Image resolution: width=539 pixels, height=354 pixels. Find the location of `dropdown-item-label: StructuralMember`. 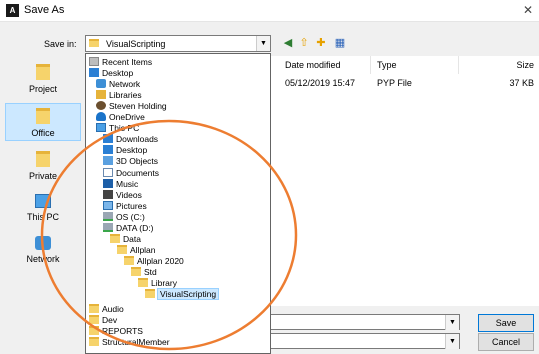

dropdown-item-label: StructuralMember is located at coordinates (136, 342).